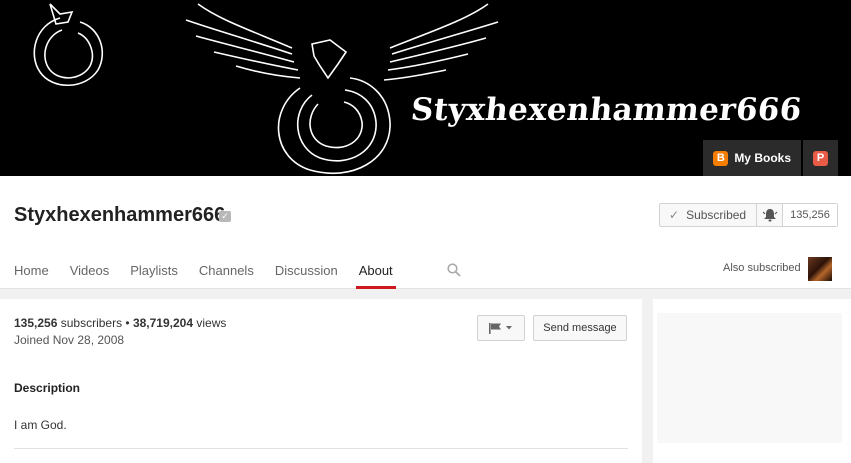 This screenshot has width=851, height=463. I want to click on banner-title: Styxhexenhammer666, so click(606, 110).